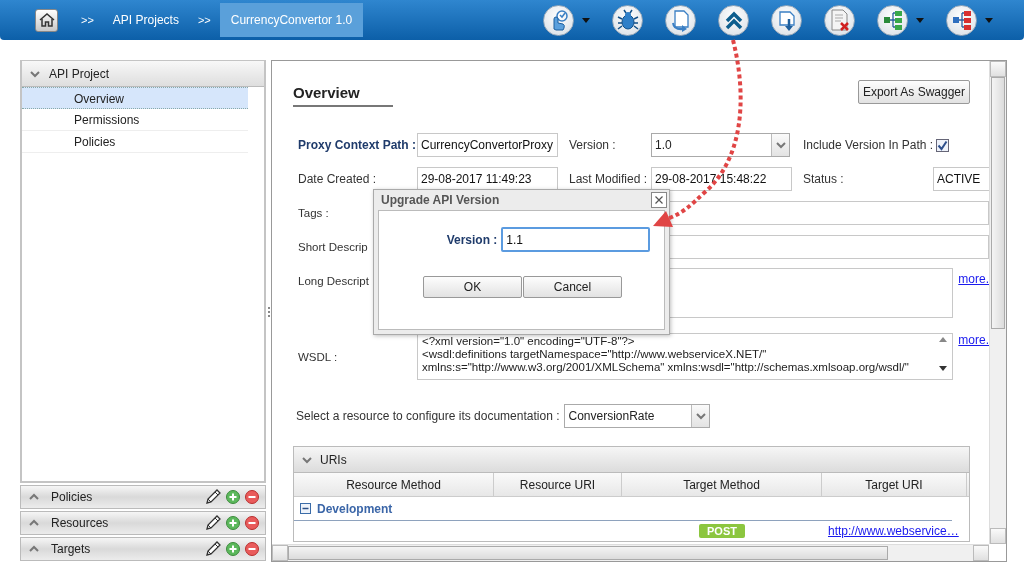 Image resolution: width=1024 pixels, height=564 pixels. Describe the element at coordinates (997, 302) in the screenshot. I see `vertical-scrollbar` at that location.